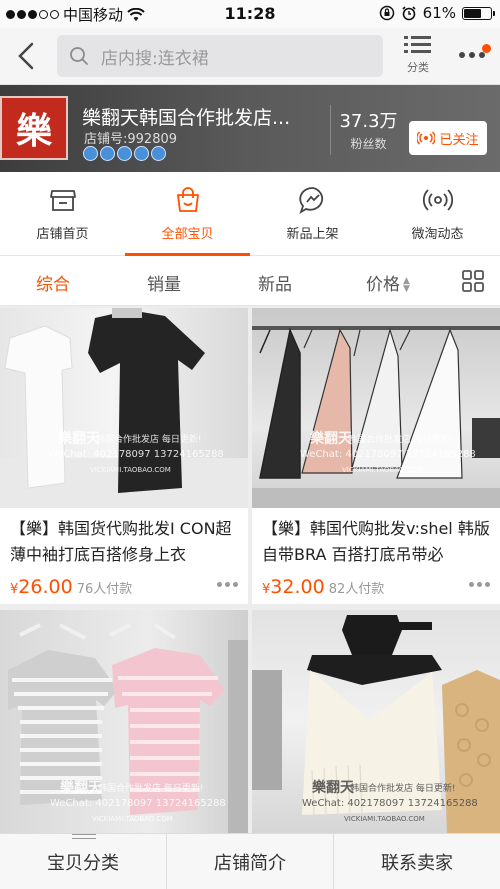  Describe the element at coordinates (164, 282) in the screenshot. I see `sort-sales: 销量` at that location.